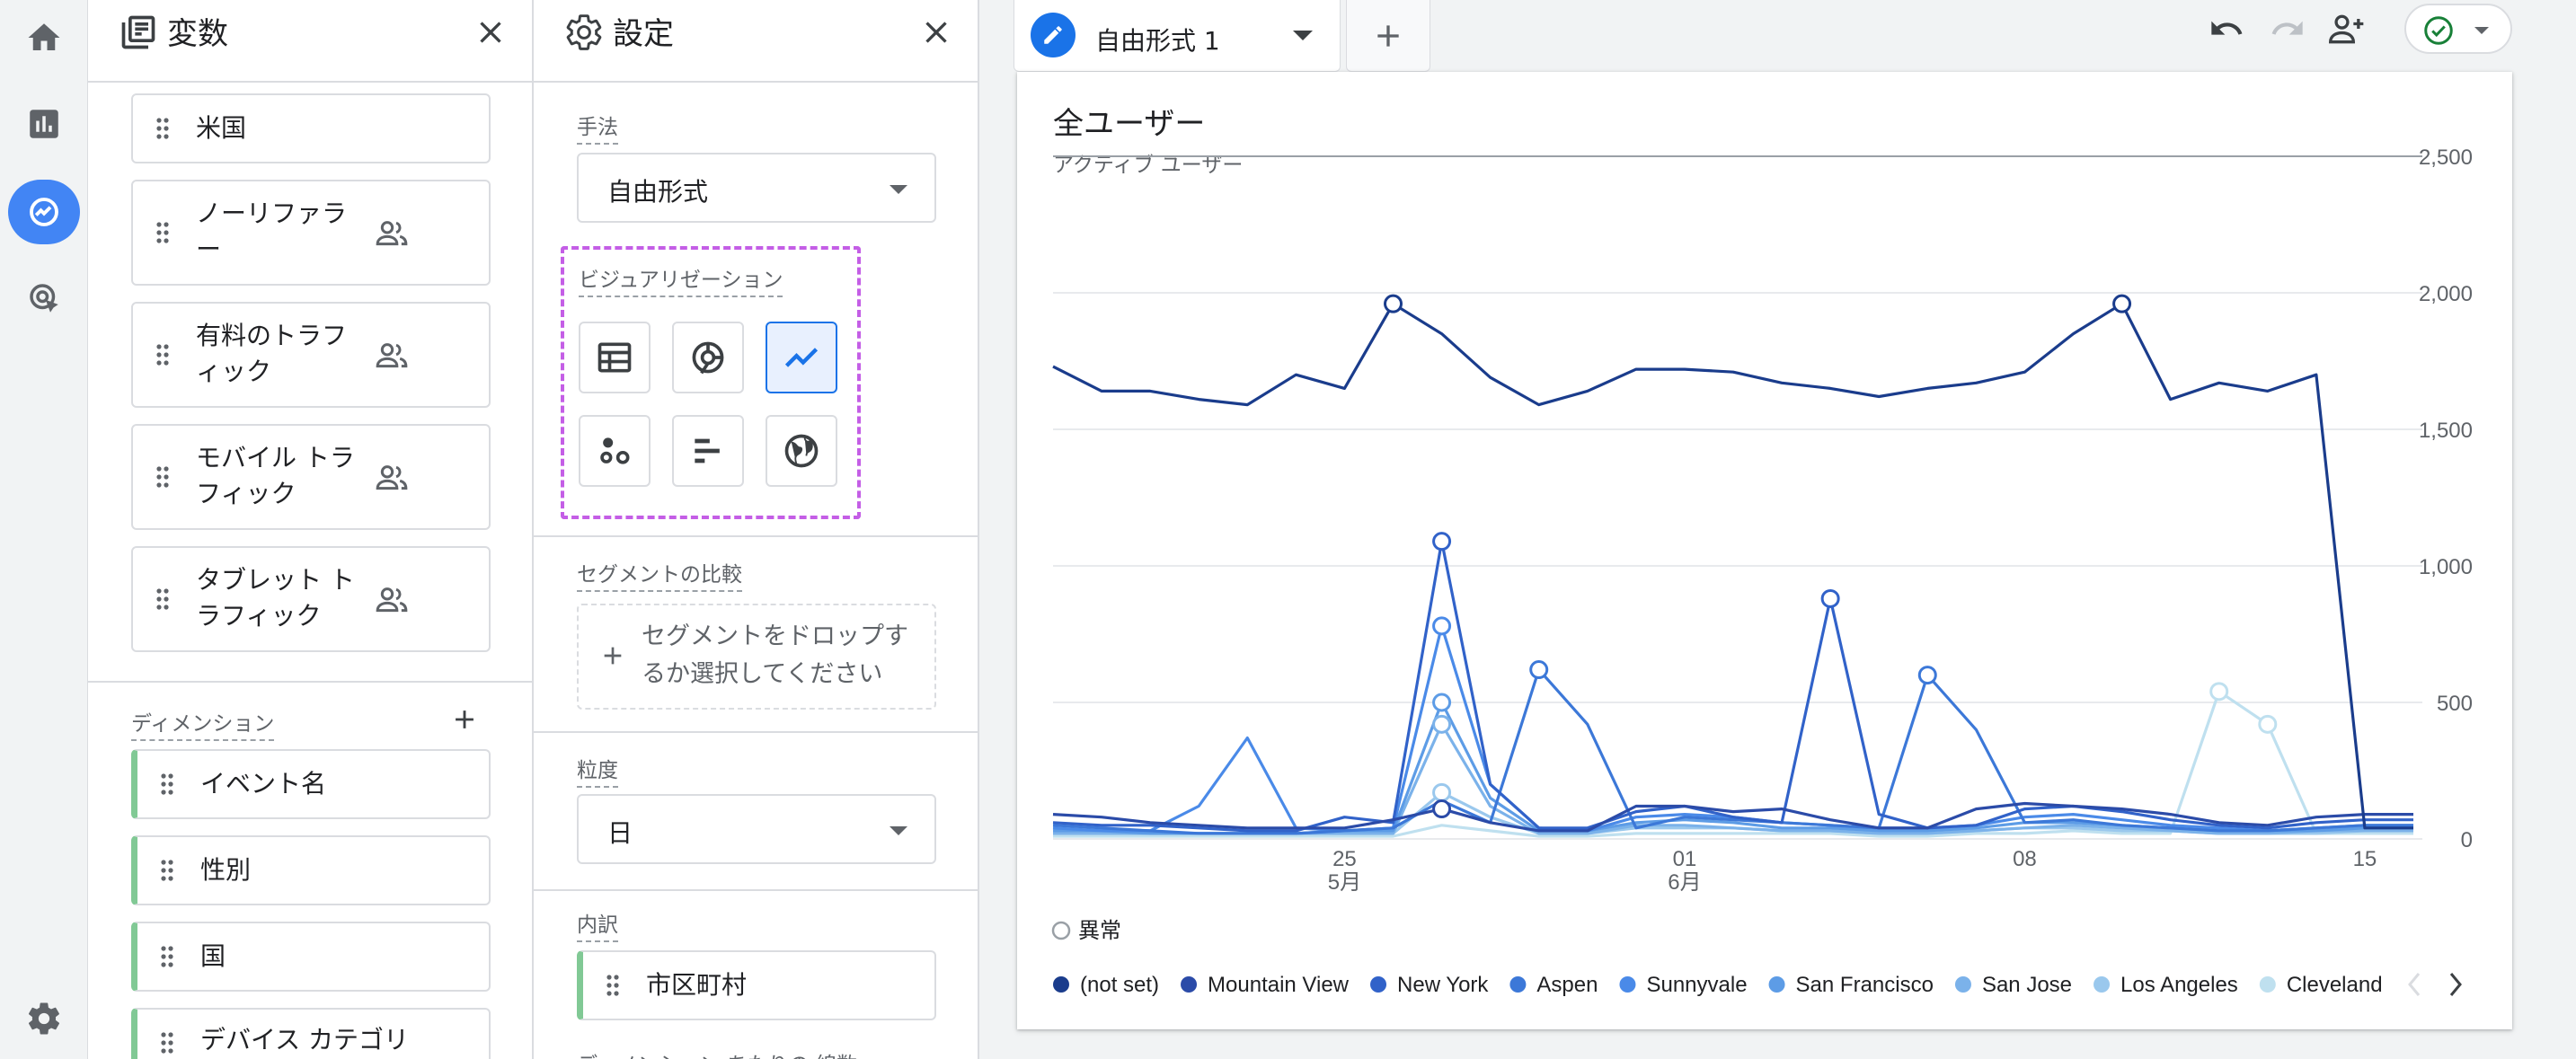  Describe the element at coordinates (1061, 930) in the screenshot. I see `anomaly-legend-icon` at that location.